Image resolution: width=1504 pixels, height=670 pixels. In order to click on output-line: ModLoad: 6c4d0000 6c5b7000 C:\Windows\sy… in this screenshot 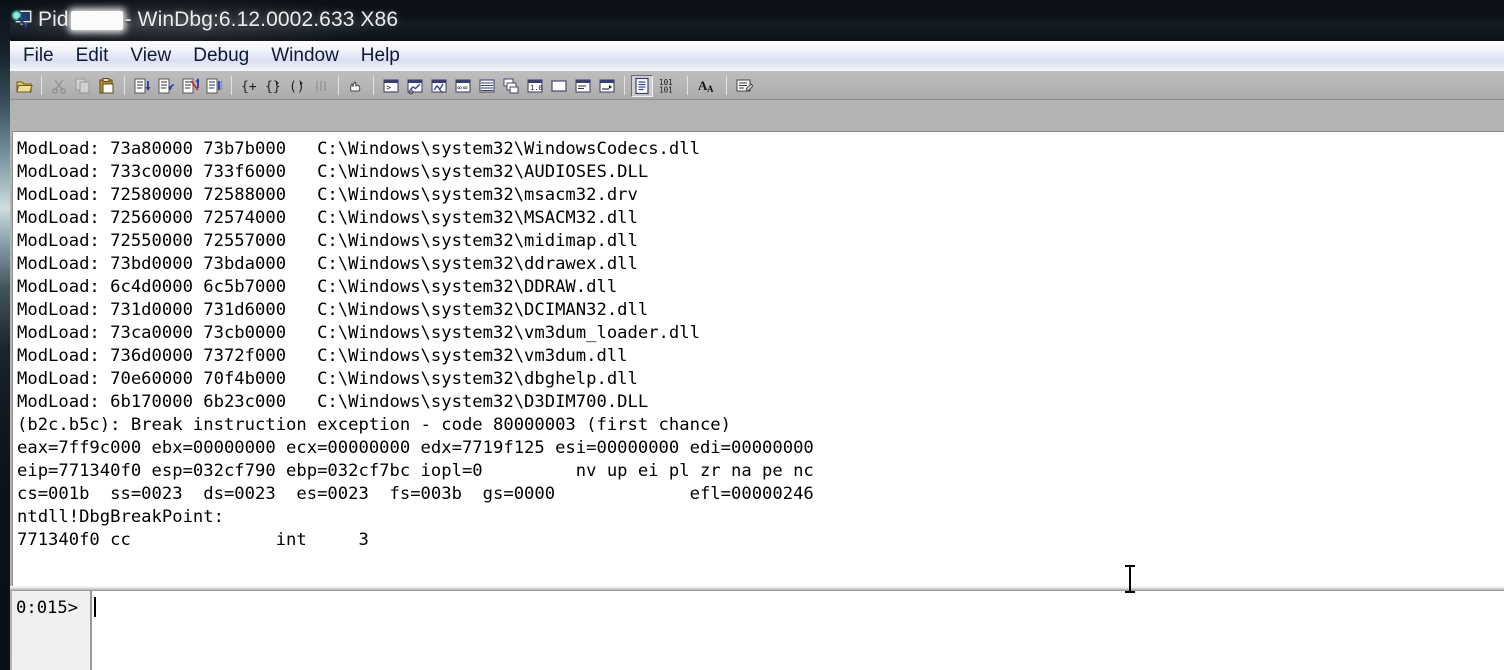, I will do `click(317, 287)`.